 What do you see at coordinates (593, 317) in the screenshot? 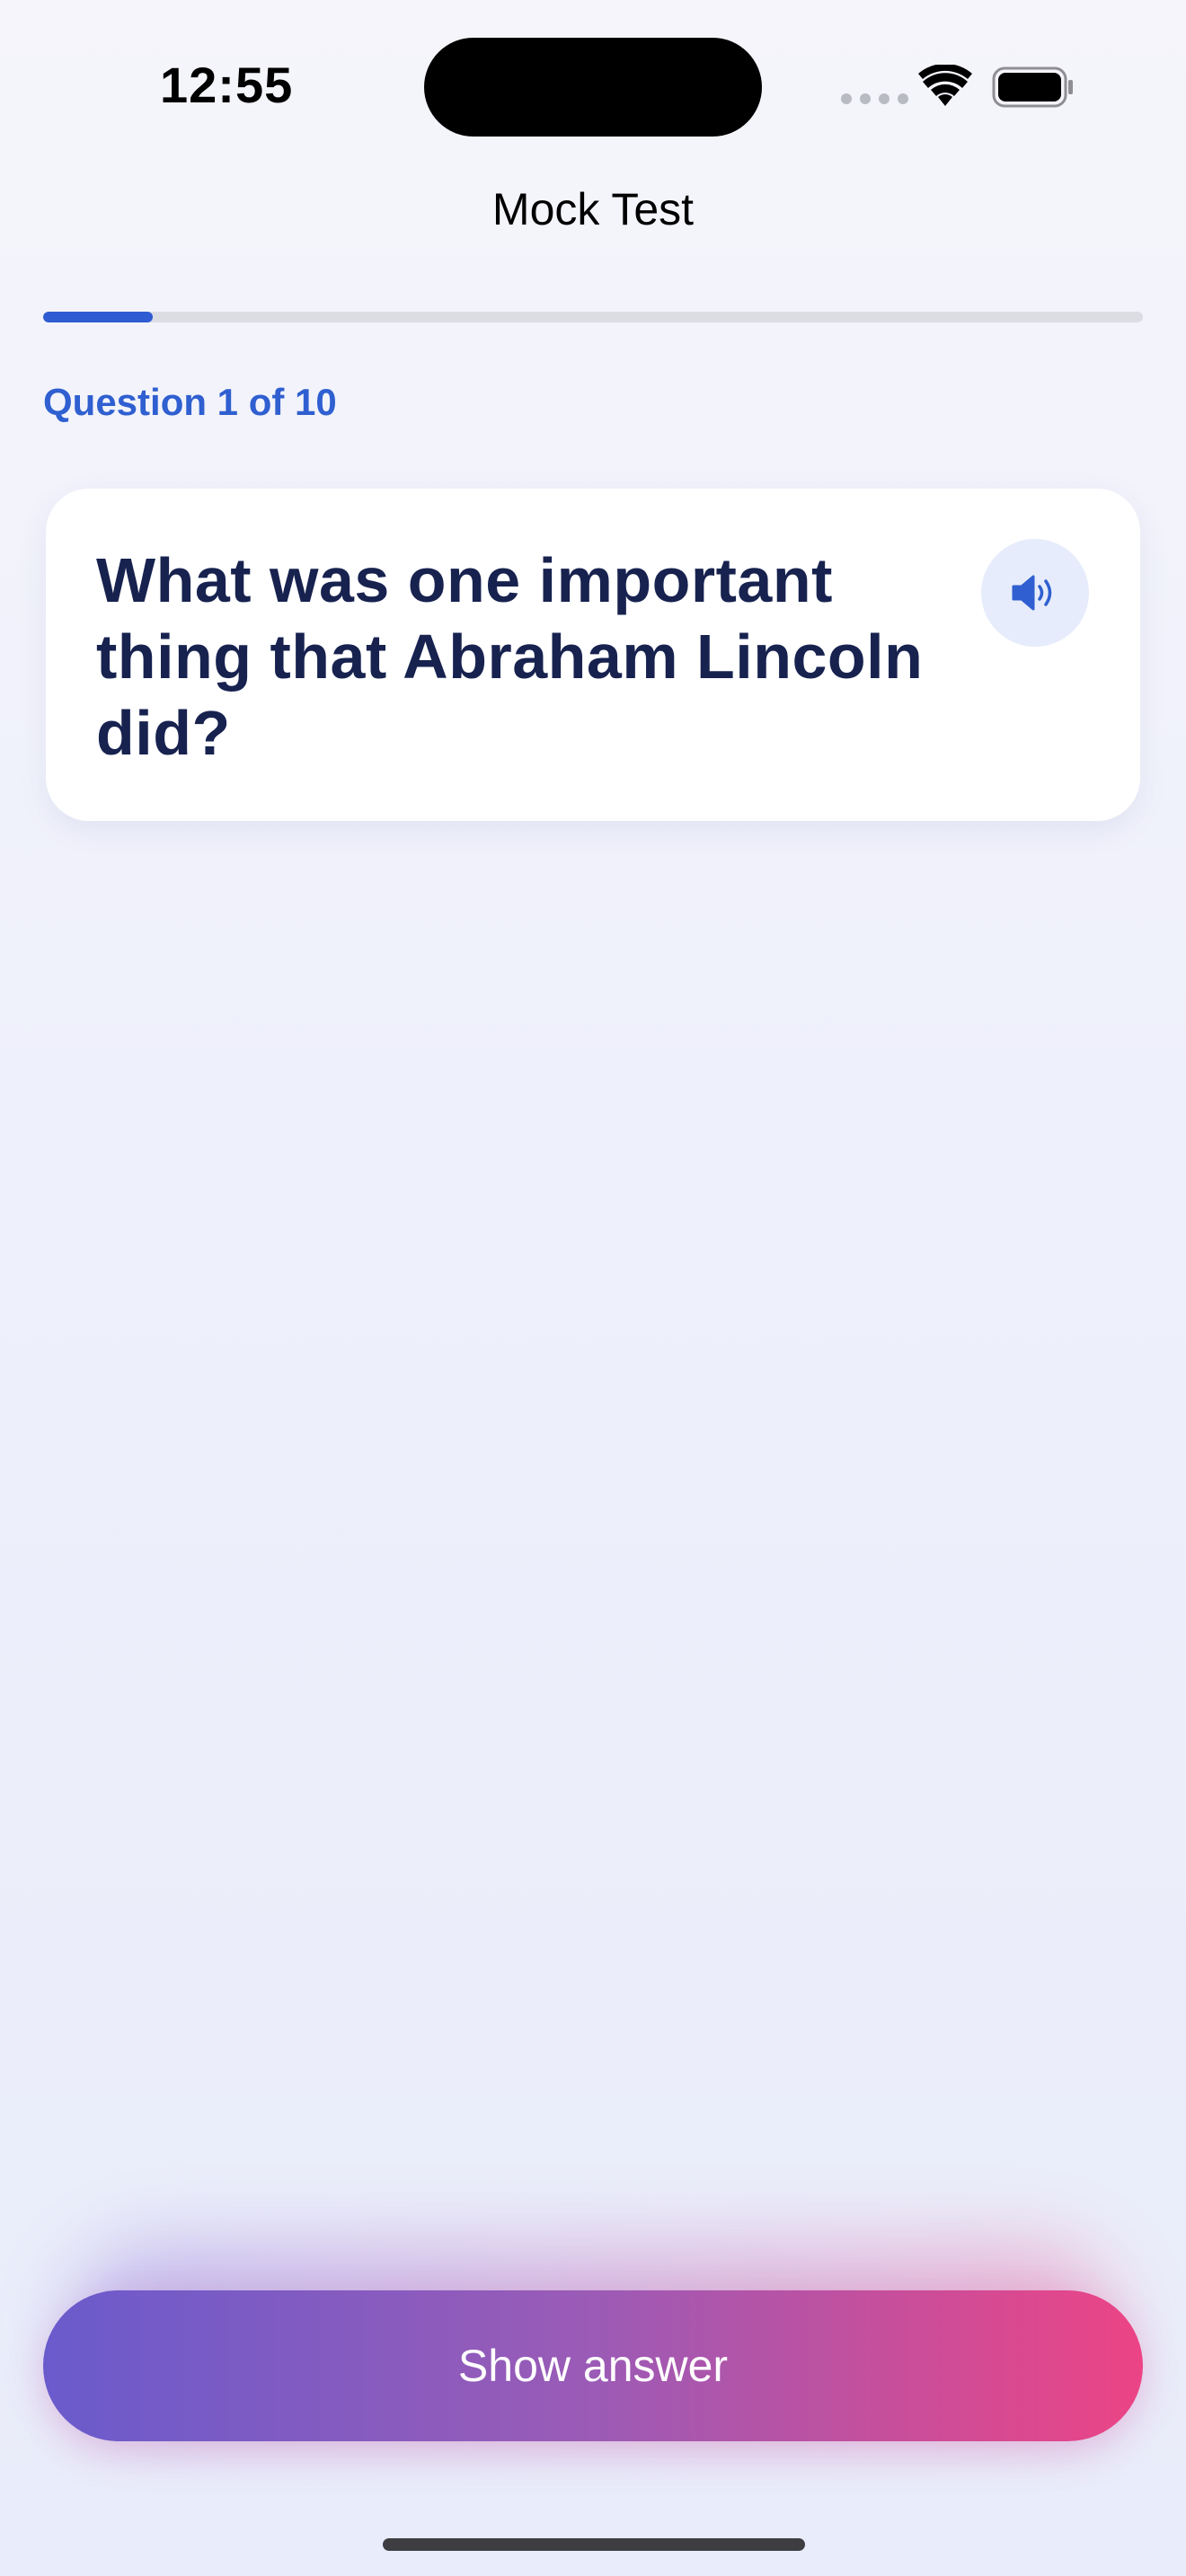
I see `progress-bar` at bounding box center [593, 317].